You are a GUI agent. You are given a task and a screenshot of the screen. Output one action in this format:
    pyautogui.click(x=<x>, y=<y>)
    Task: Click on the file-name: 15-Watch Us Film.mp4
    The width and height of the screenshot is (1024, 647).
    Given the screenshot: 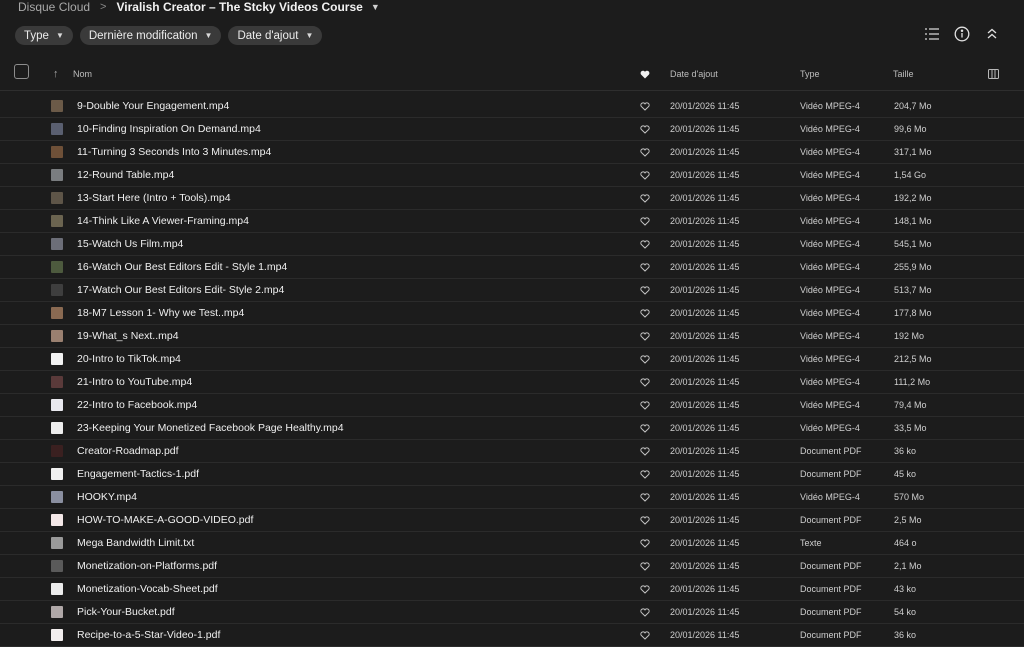 What is the action you would take?
    pyautogui.click(x=130, y=244)
    